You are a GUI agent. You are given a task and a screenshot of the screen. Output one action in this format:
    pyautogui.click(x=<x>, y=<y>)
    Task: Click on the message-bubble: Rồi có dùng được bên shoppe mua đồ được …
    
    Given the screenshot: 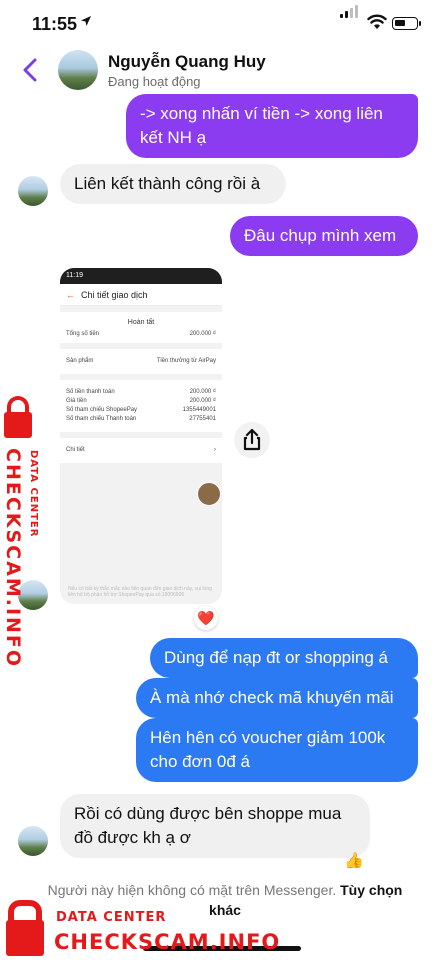 What is the action you would take?
    pyautogui.click(x=215, y=826)
    